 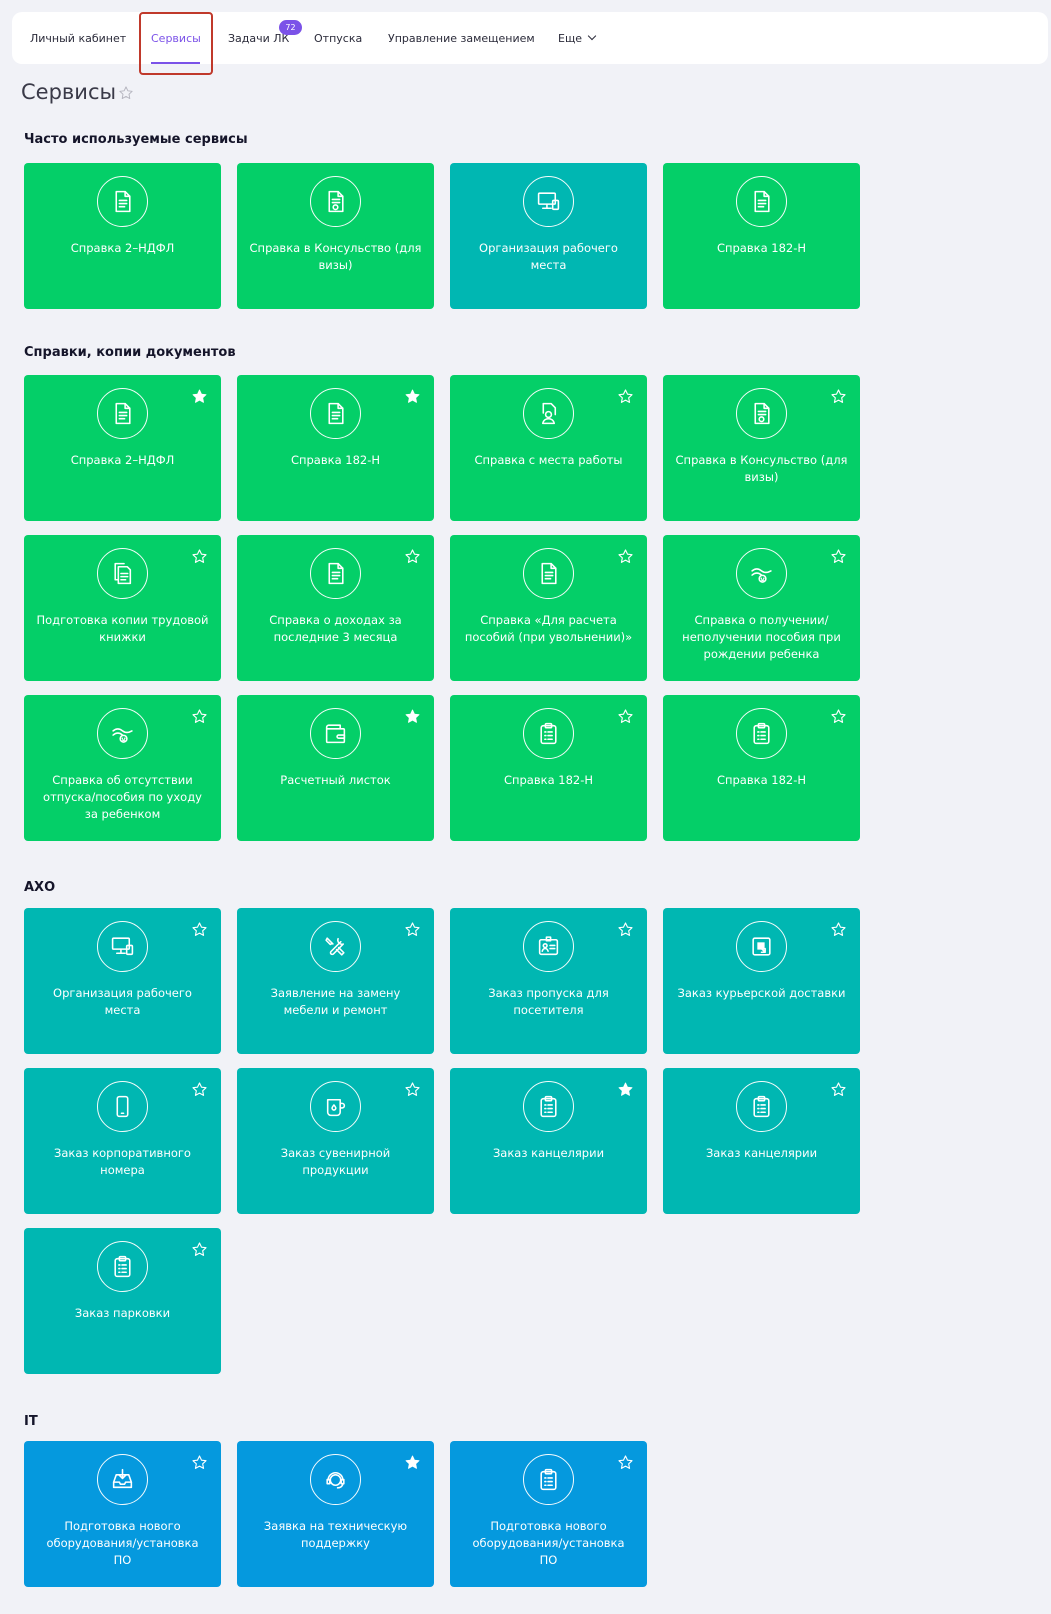 I want to click on service-card: Заказ сувенирной продукции, so click(x=335, y=1141).